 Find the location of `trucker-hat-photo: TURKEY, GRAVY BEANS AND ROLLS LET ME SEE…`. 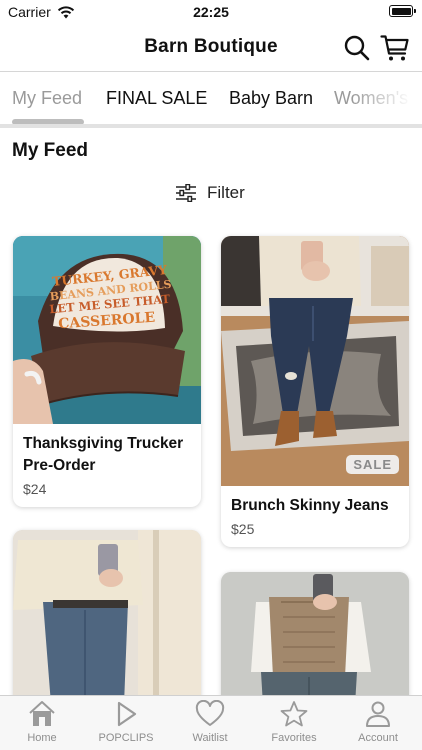

trucker-hat-photo: TURKEY, GRAVY BEANS AND ROLLS LET ME SEE… is located at coordinates (107, 330).